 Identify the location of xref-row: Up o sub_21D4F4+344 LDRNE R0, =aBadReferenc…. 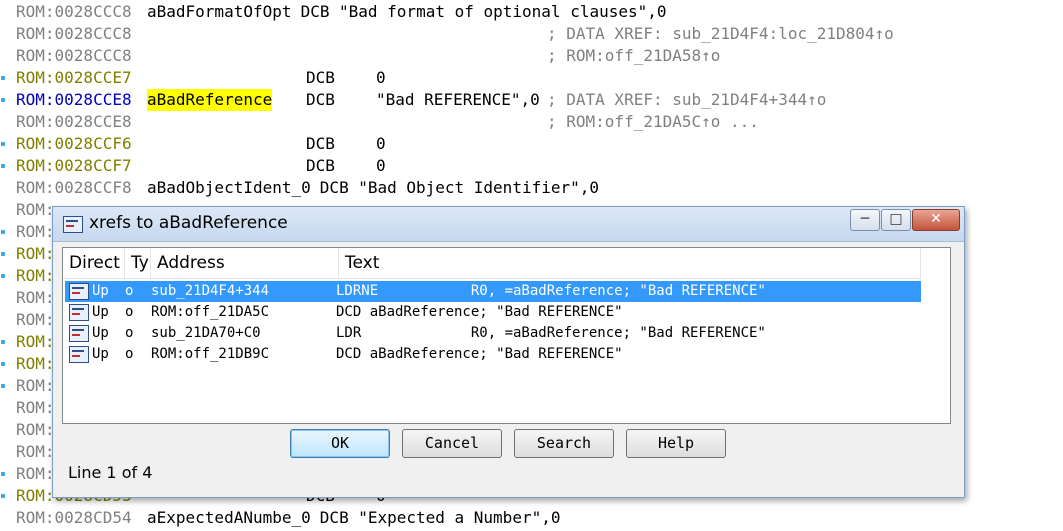
(493, 291).